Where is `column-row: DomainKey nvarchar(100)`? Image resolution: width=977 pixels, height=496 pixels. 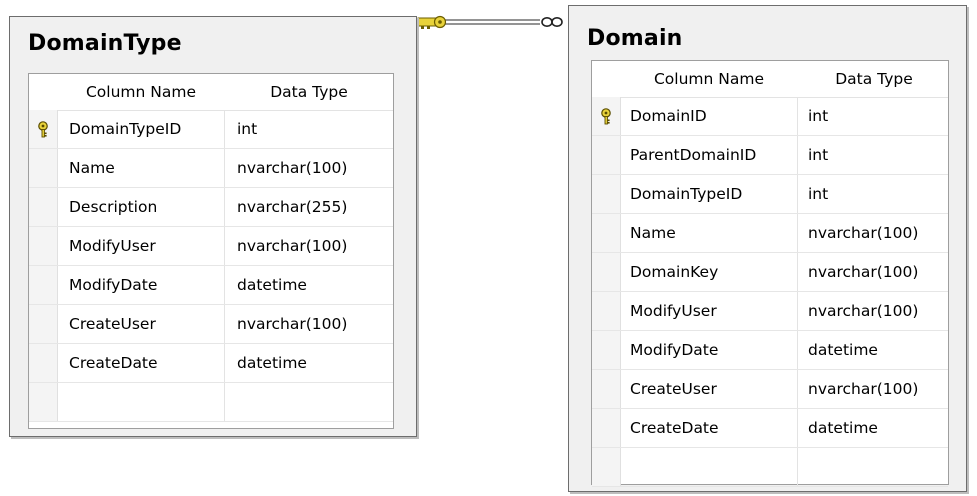
column-row: DomainKey nvarchar(100) is located at coordinates (770, 272).